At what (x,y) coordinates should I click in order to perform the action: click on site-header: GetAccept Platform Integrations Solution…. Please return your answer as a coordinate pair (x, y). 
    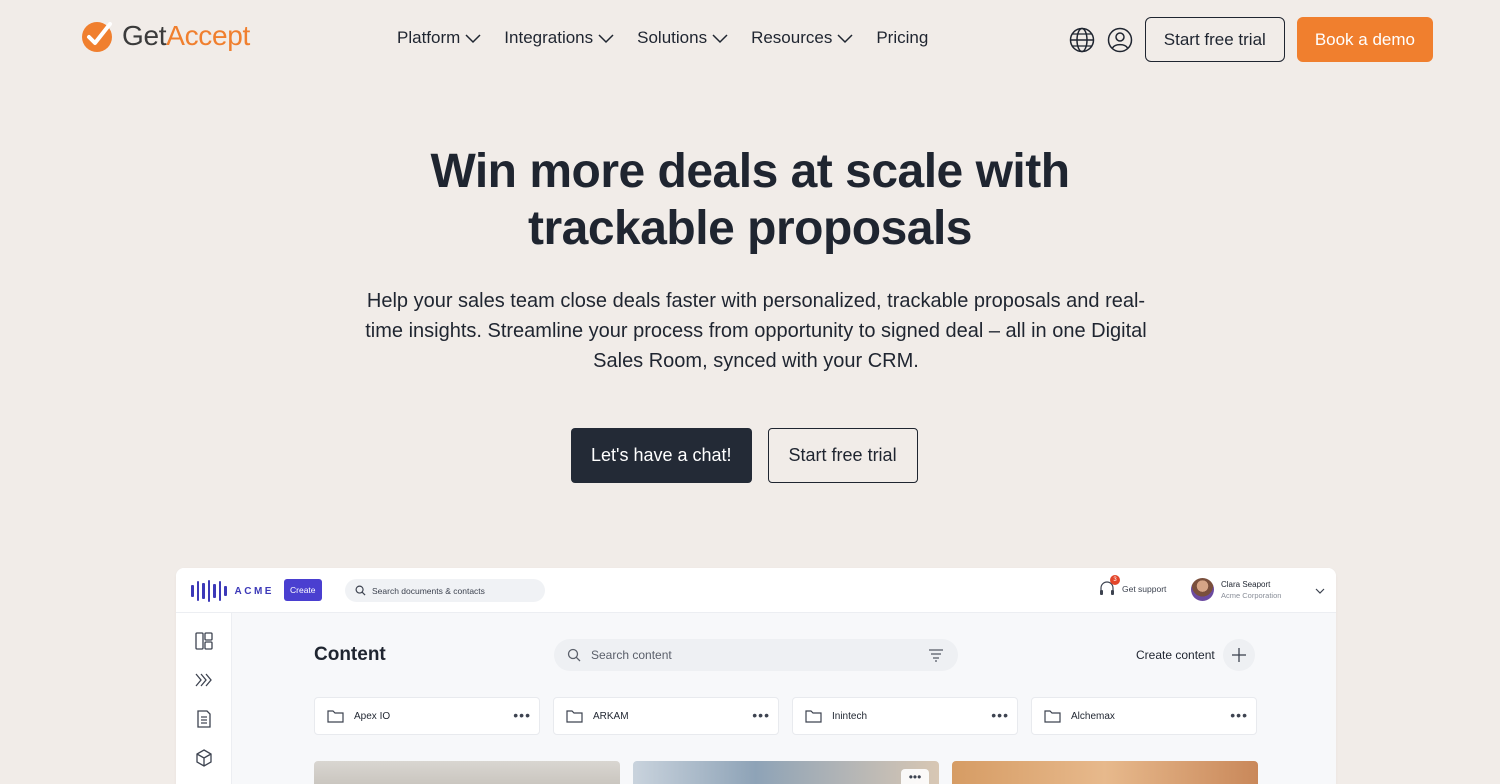
    Looking at the image, I should click on (750, 40).